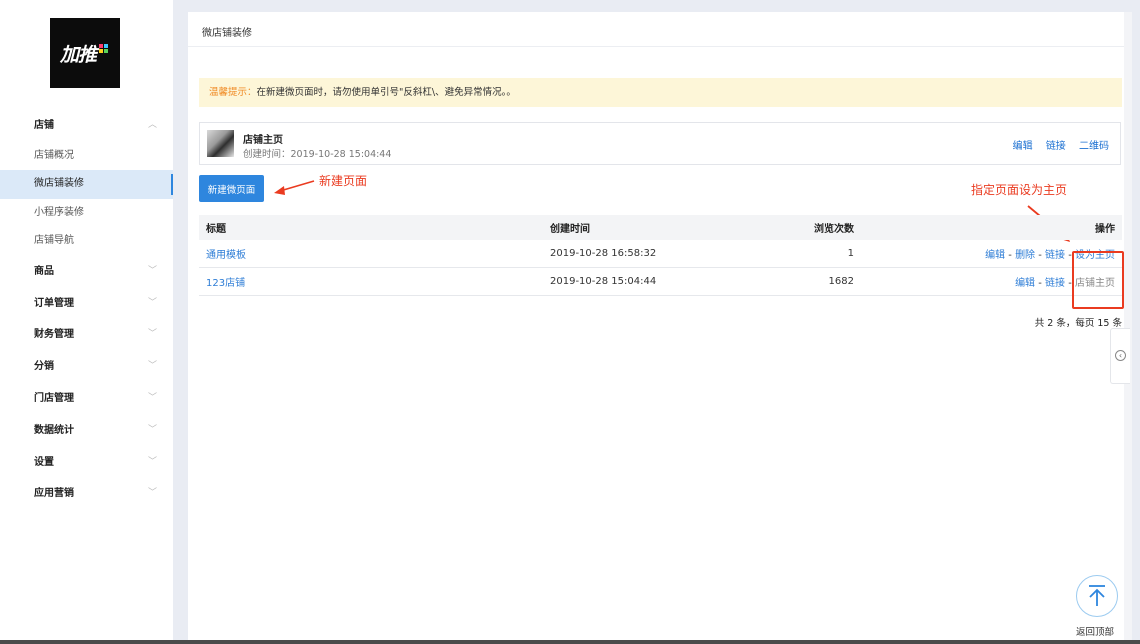 This screenshot has height=644, width=1140. I want to click on home-actions: 编辑 链接 二维码, so click(1056, 144).